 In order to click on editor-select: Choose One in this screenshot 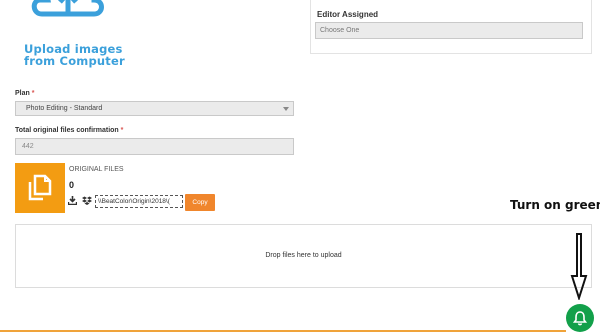, I will do `click(449, 30)`.